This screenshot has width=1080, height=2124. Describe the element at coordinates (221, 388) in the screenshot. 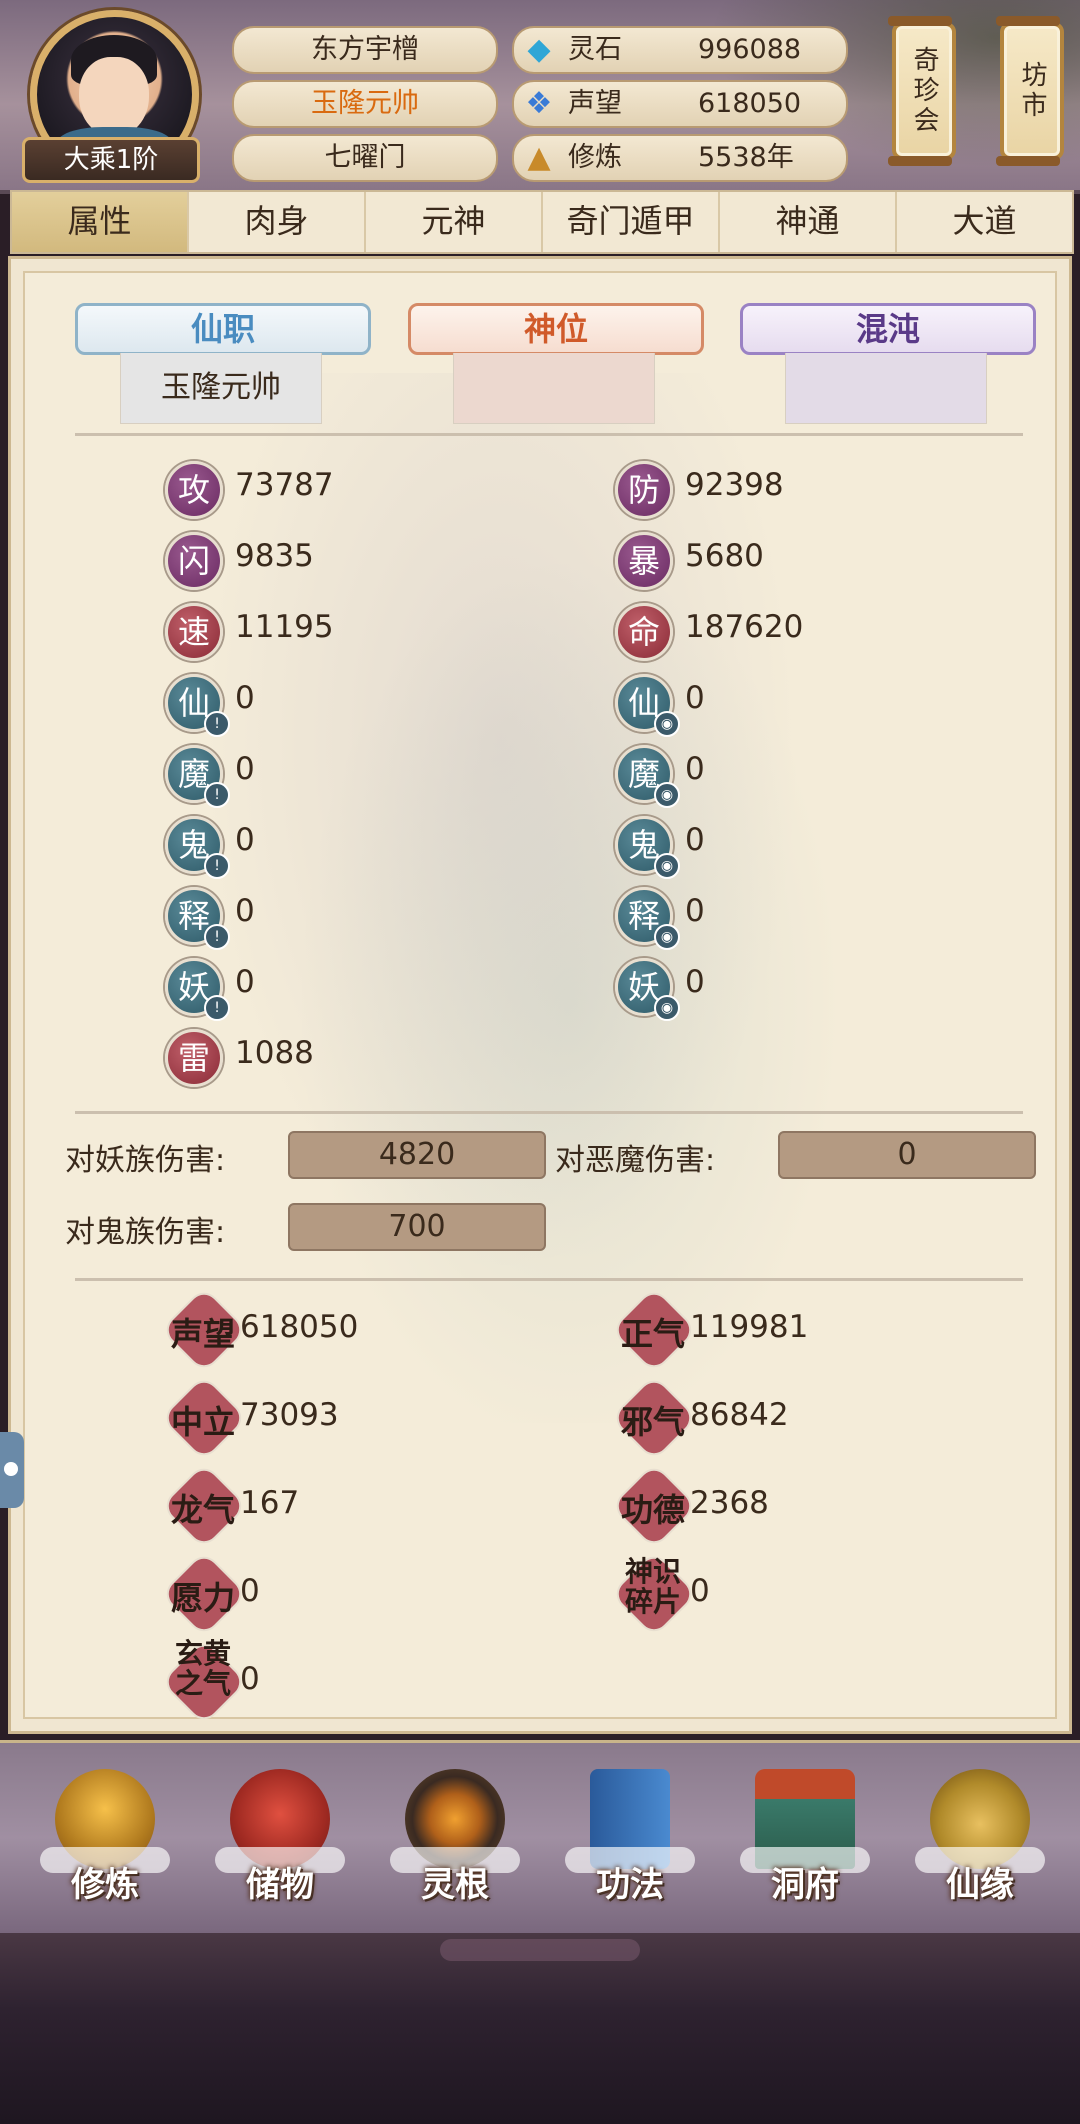

I see `xianzhi-value: 玉隆元帅` at that location.